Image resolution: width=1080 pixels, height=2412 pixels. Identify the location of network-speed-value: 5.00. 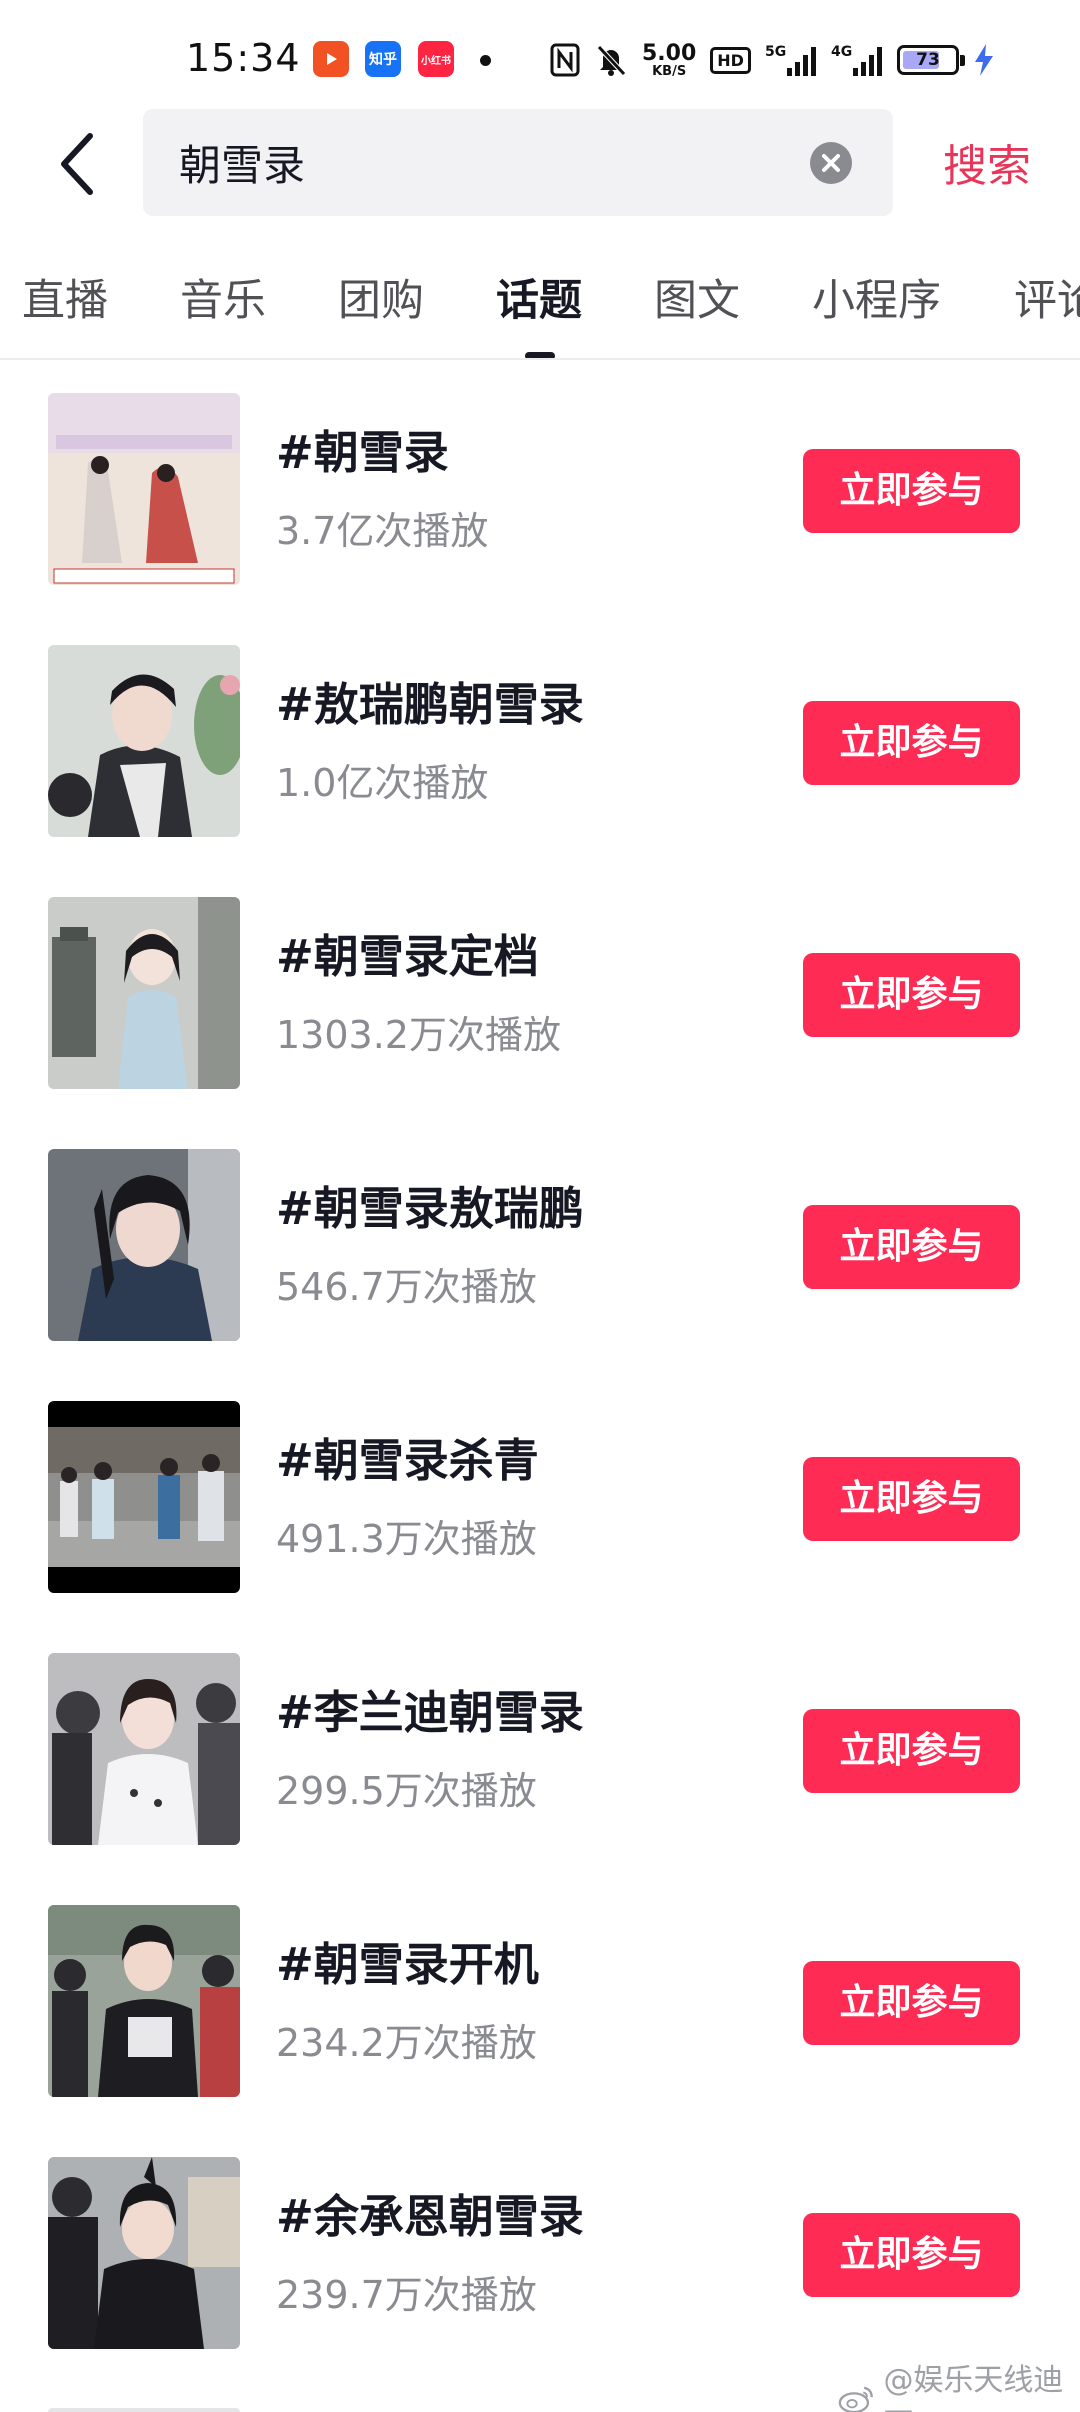
(669, 53).